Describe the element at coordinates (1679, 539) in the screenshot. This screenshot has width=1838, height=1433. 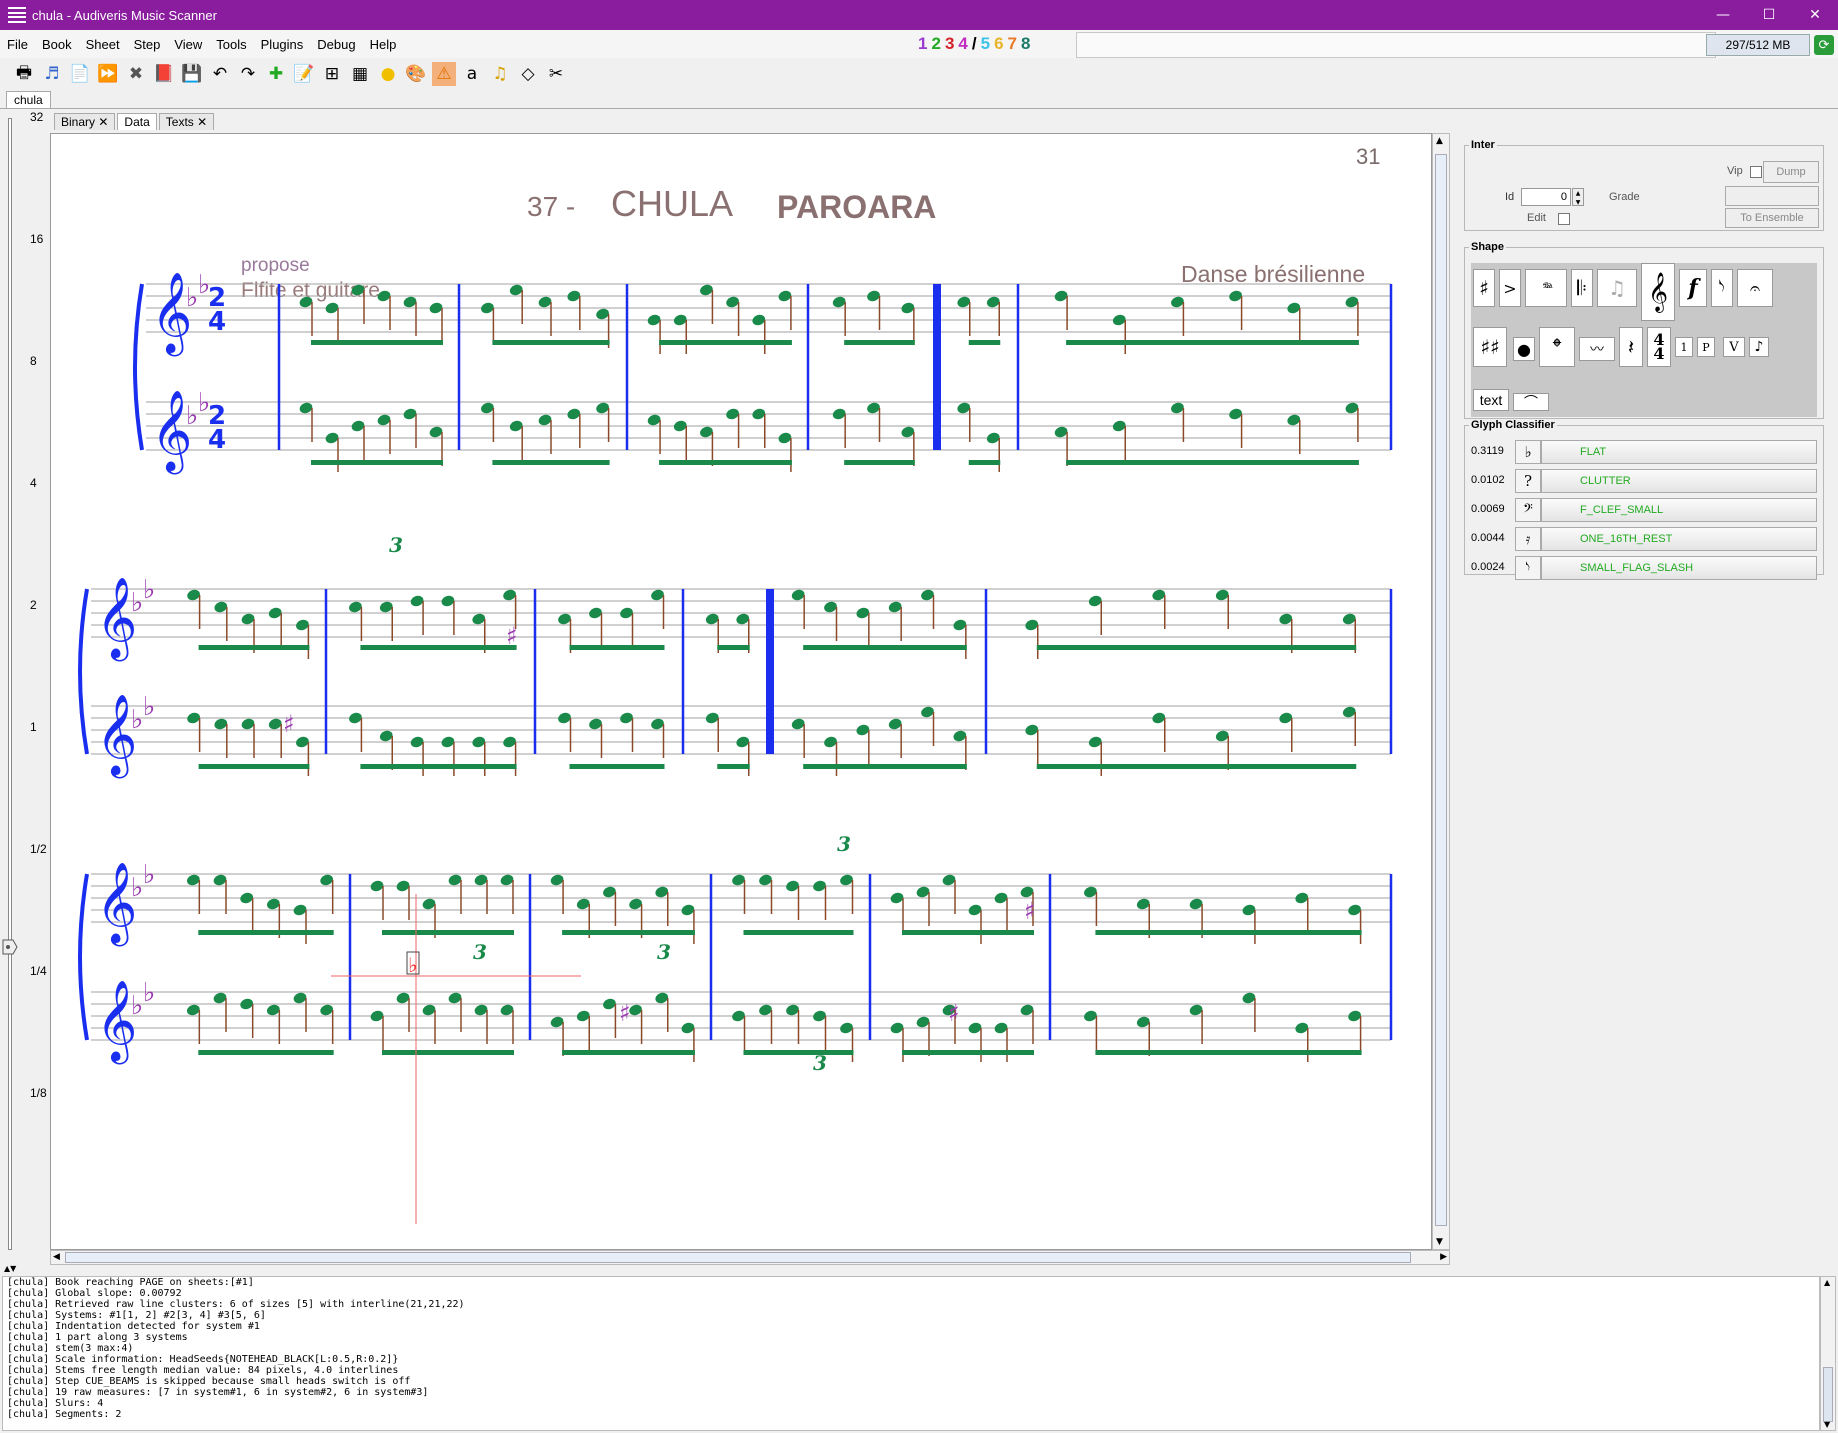
I see `classifier-shape-button: ONE_16TH_REST` at that location.